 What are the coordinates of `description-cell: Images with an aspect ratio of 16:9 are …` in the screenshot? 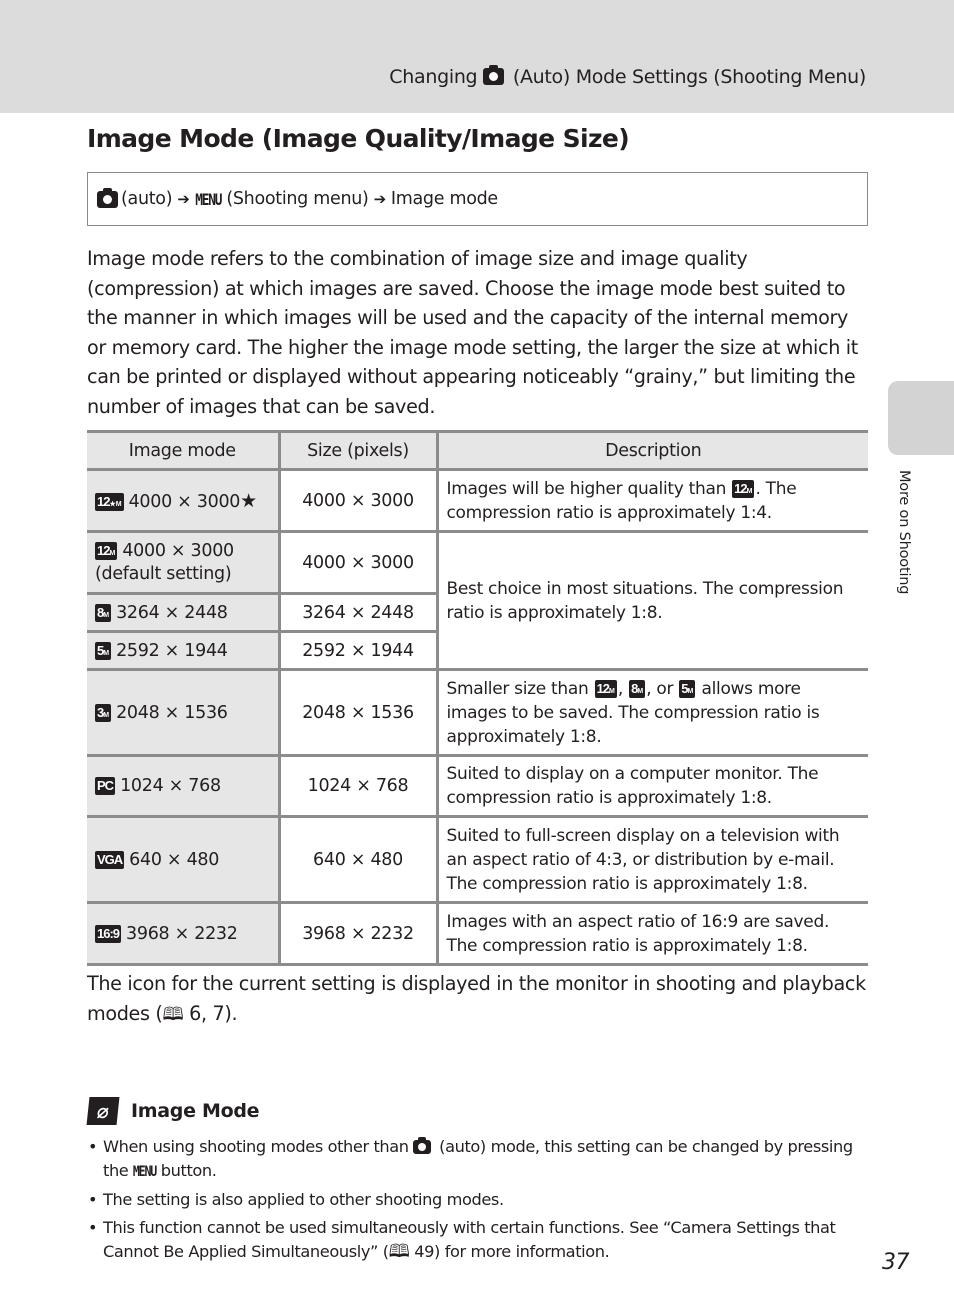 It's located at (652, 933).